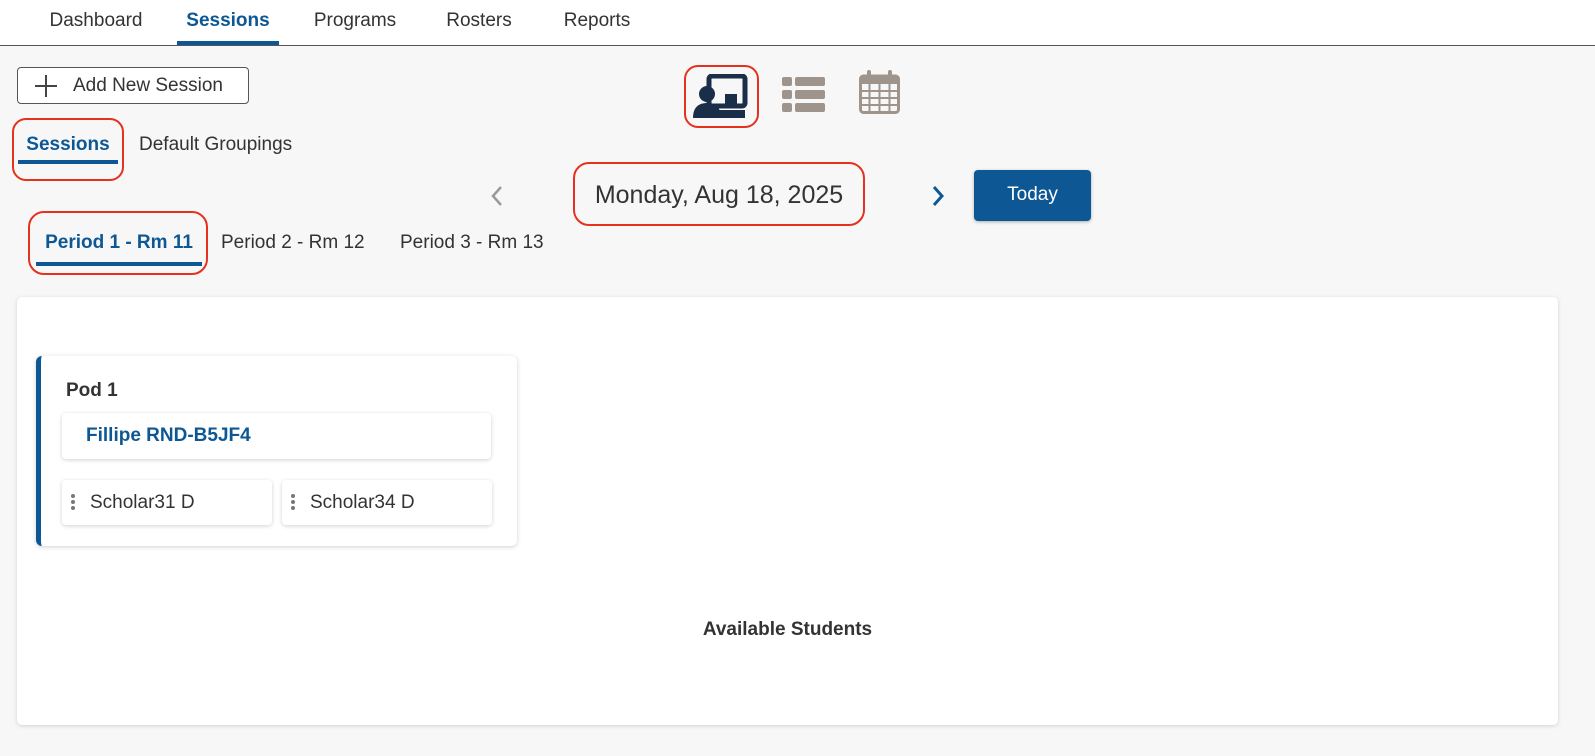 The image size is (1595, 756). Describe the element at coordinates (721, 97) in the screenshot. I see `classroom-view-icon` at that location.